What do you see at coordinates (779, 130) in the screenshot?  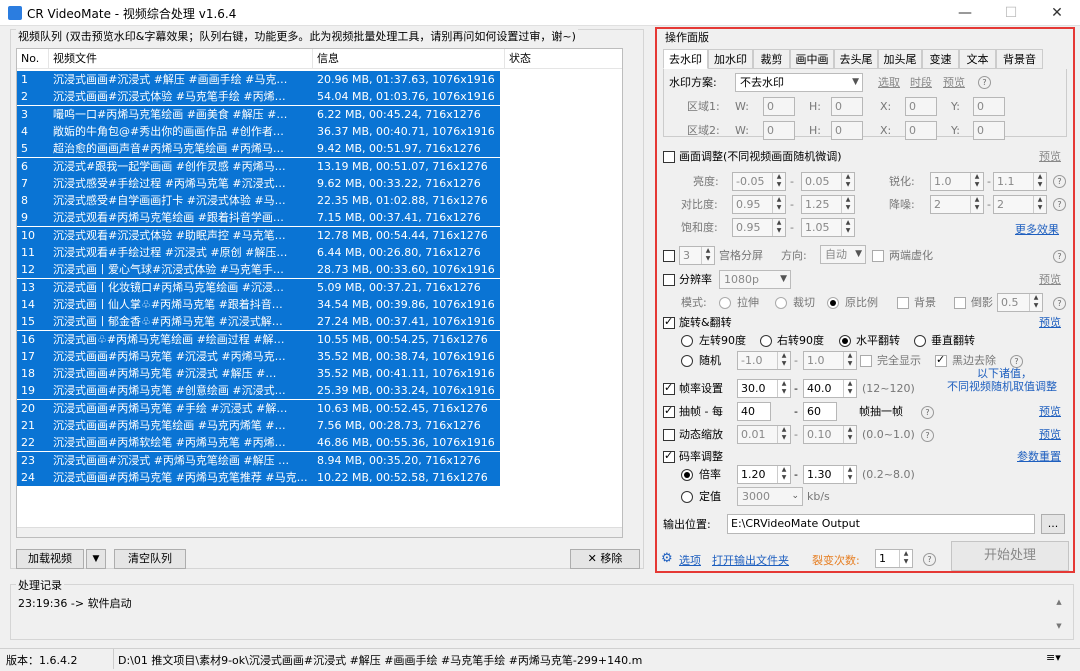 I see `area2-w-input: 0` at bounding box center [779, 130].